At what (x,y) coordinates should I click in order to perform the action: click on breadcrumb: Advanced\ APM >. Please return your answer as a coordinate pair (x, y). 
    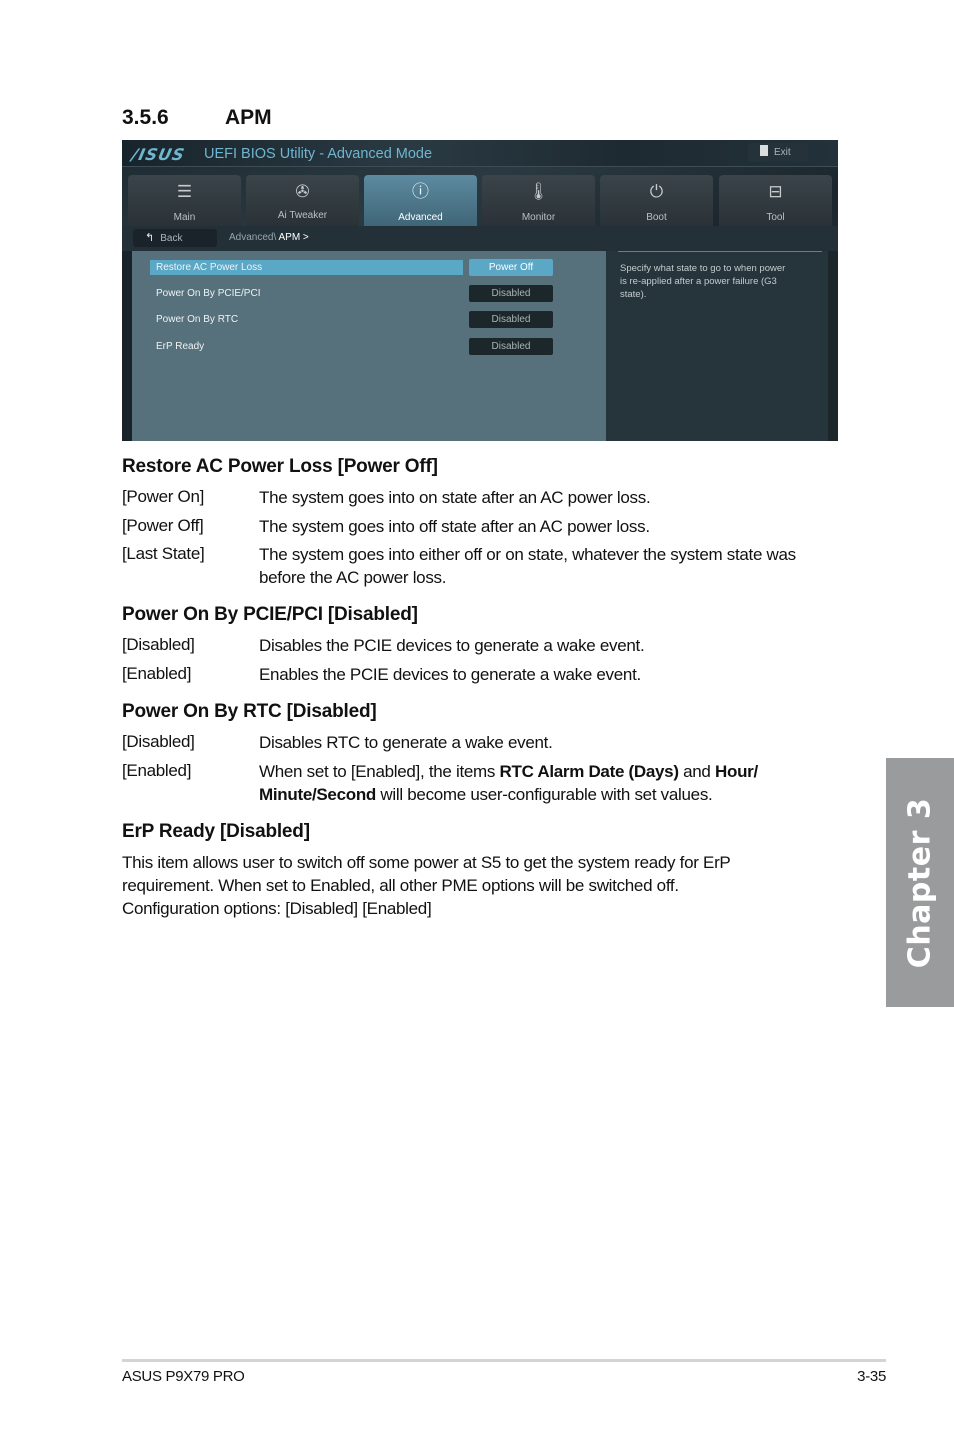
    Looking at the image, I should click on (269, 237).